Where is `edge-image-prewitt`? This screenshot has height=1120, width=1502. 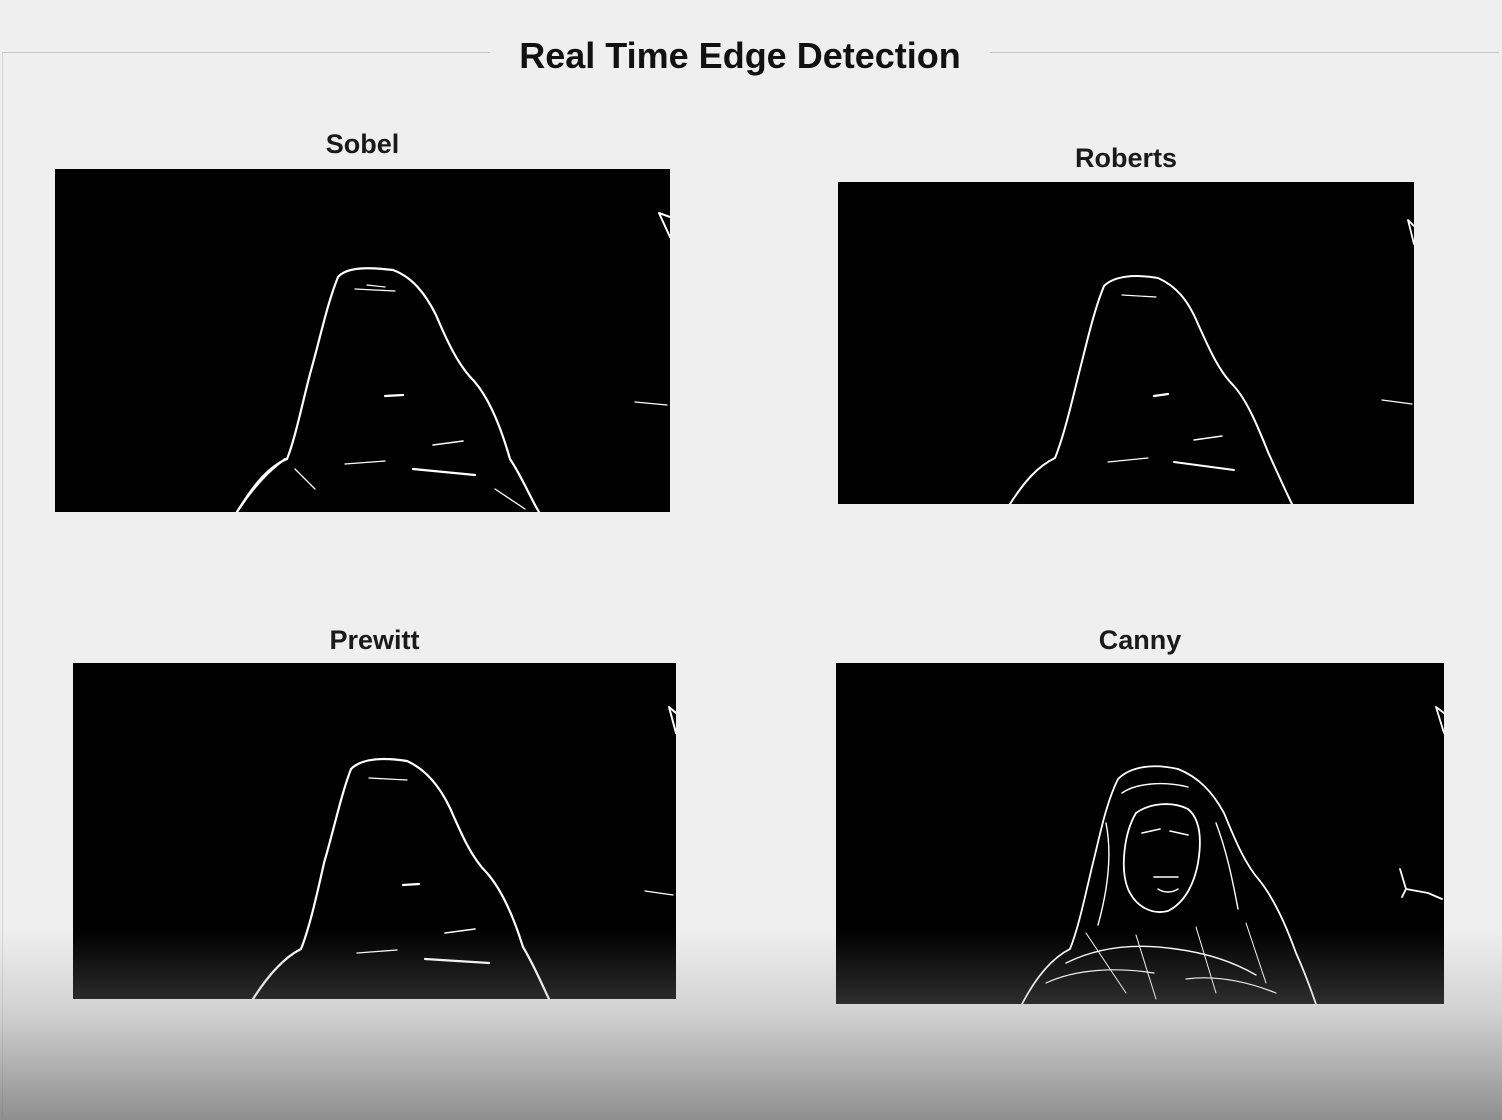 edge-image-prewitt is located at coordinates (463, 852).